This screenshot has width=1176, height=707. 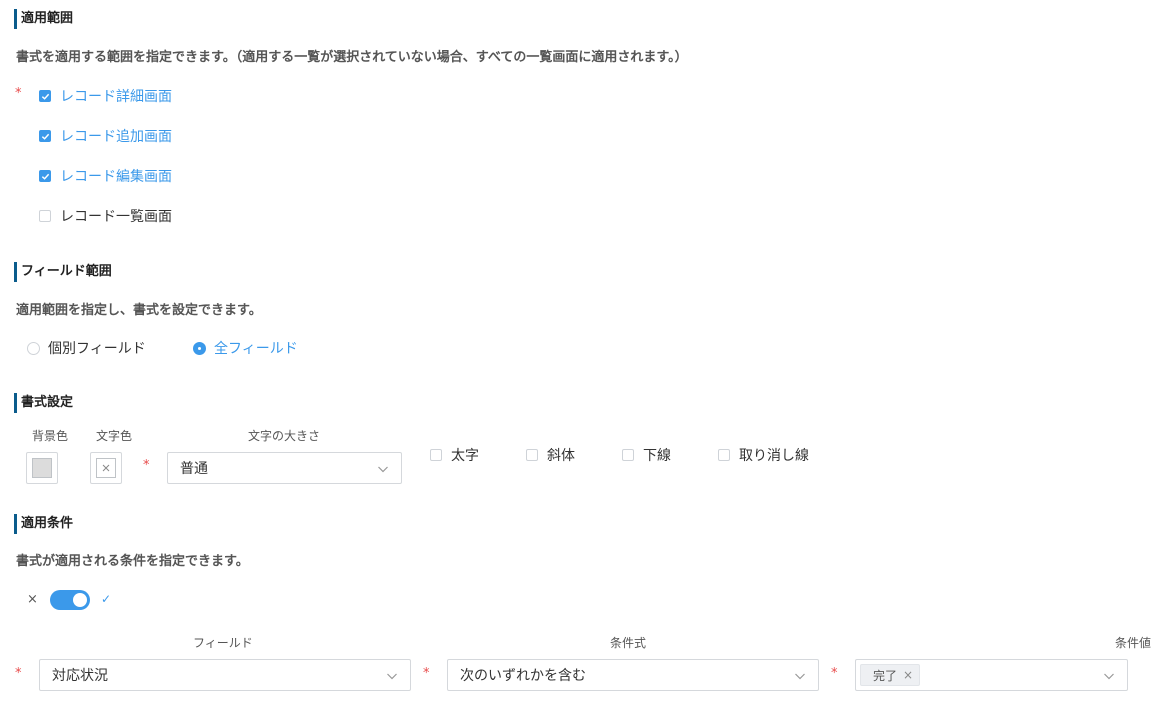 I want to click on color-swatch, so click(x=42, y=468).